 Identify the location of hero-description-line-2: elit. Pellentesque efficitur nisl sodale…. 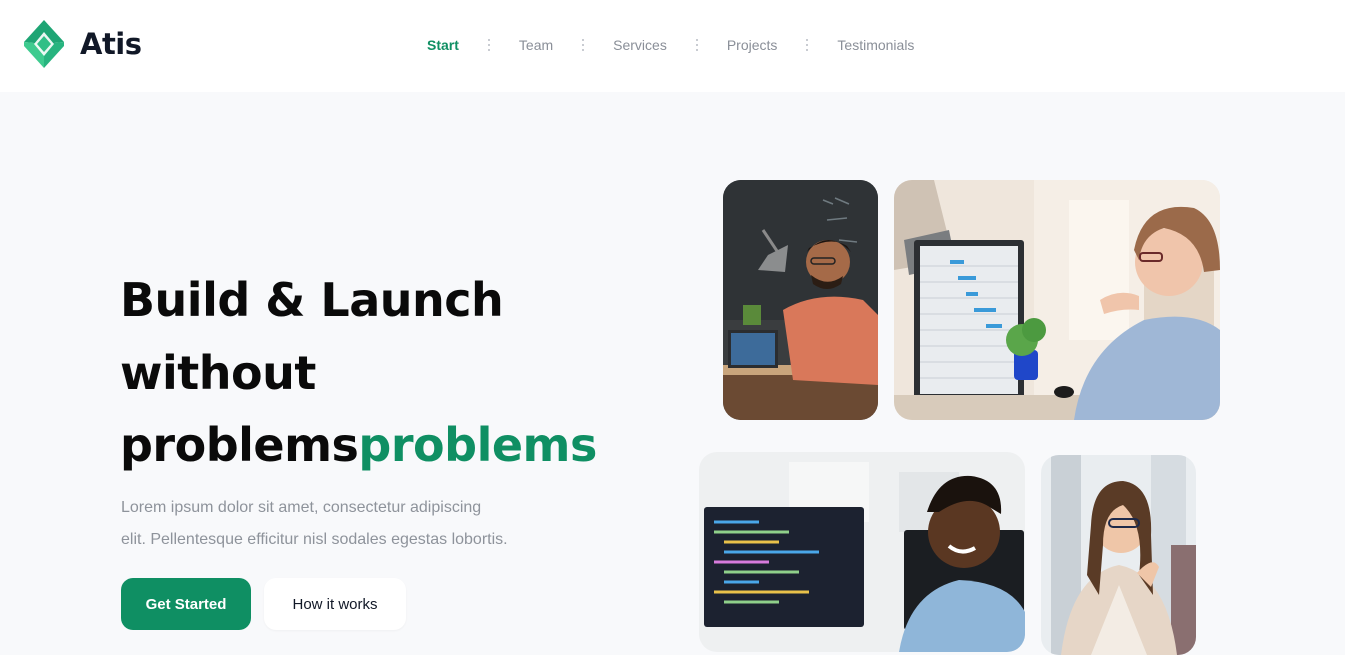
(314, 539).